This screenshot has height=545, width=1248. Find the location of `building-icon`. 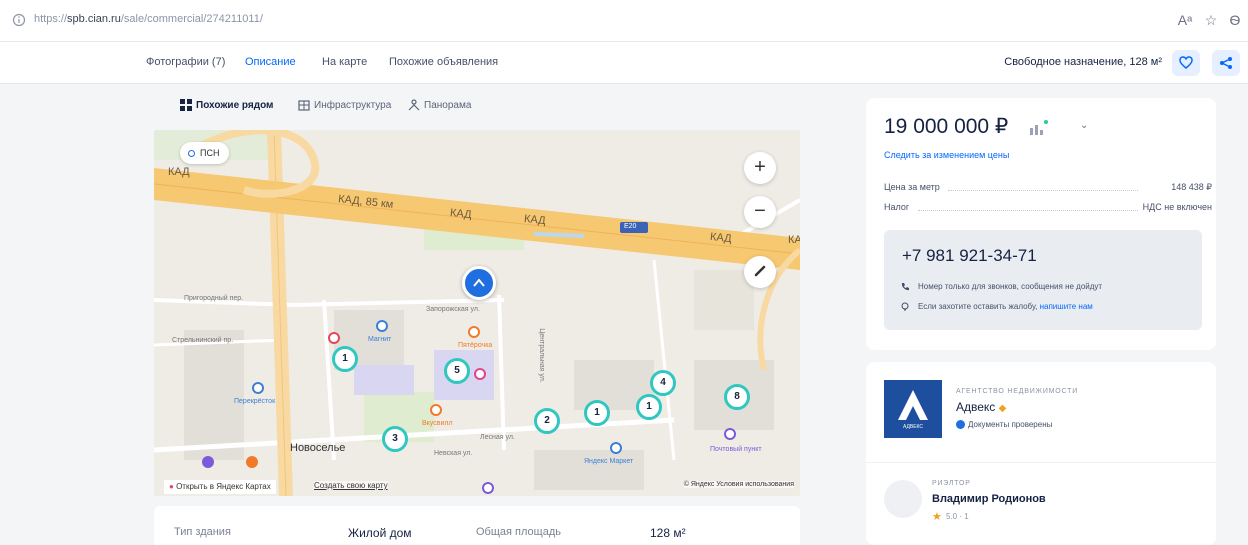

building-icon is located at coordinates (304, 105).